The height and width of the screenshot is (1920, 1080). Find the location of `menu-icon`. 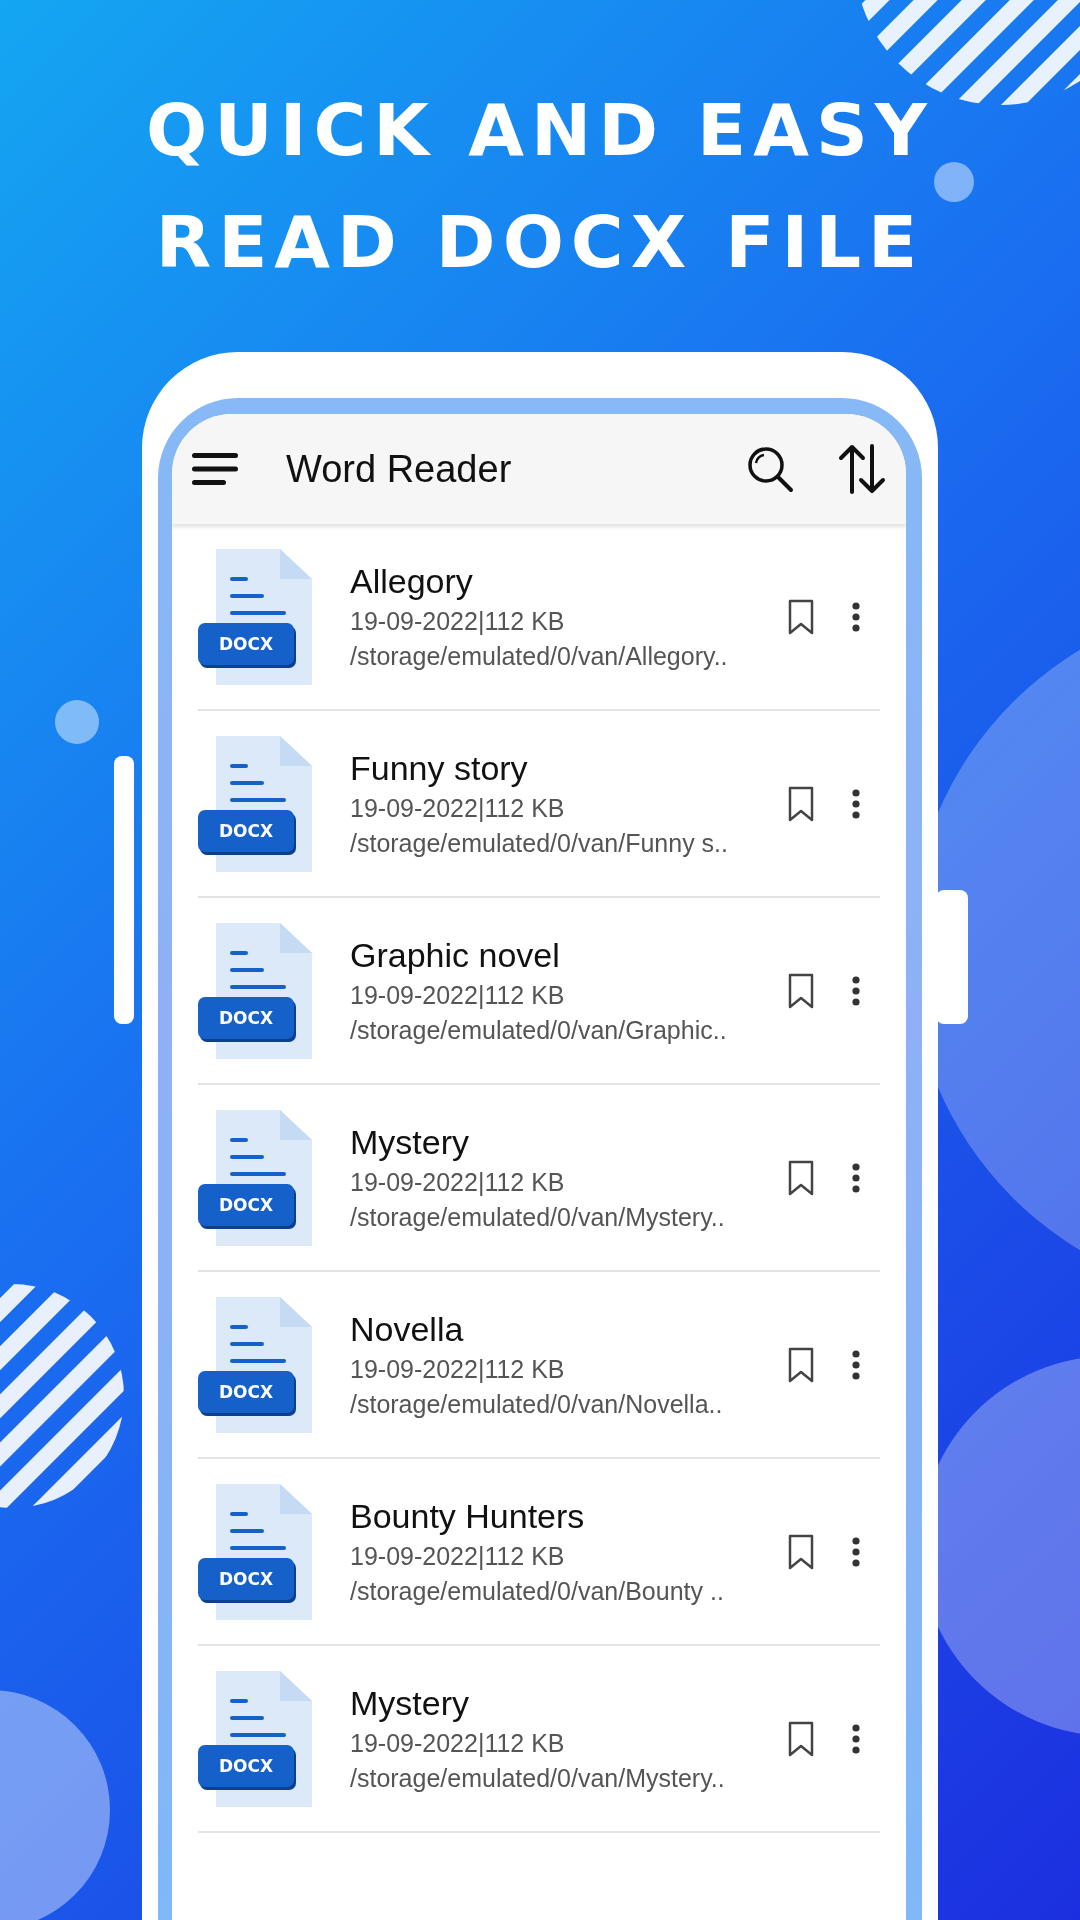

menu-icon is located at coordinates (216, 469).